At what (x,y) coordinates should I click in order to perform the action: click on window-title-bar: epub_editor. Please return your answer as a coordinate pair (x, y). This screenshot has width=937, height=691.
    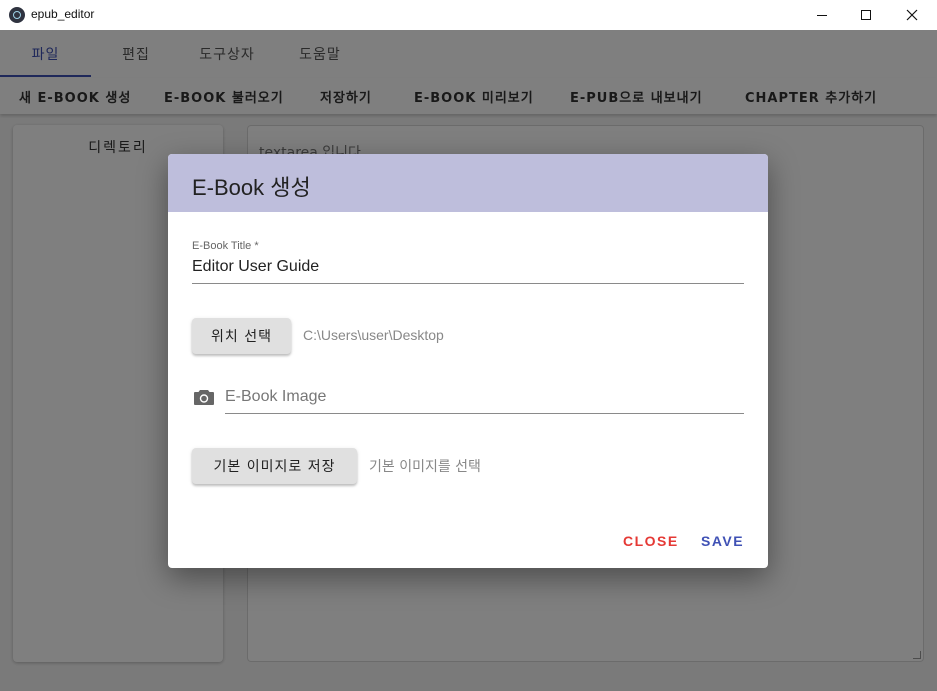
    Looking at the image, I should click on (468, 15).